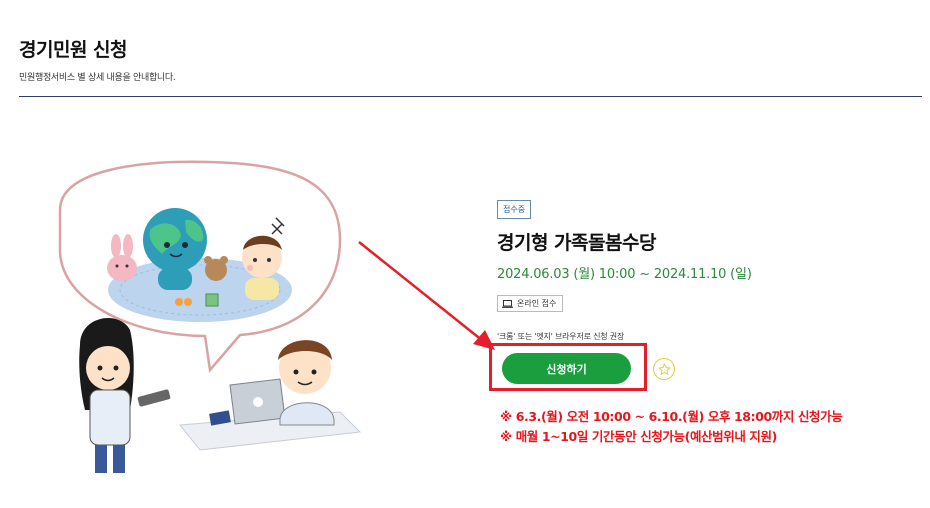 This screenshot has height=508, width=930. What do you see at coordinates (561, 336) in the screenshot?
I see `browser-recommendation: '크롬' 또는 '엣지' 브라우저로 신청 권장` at bounding box center [561, 336].